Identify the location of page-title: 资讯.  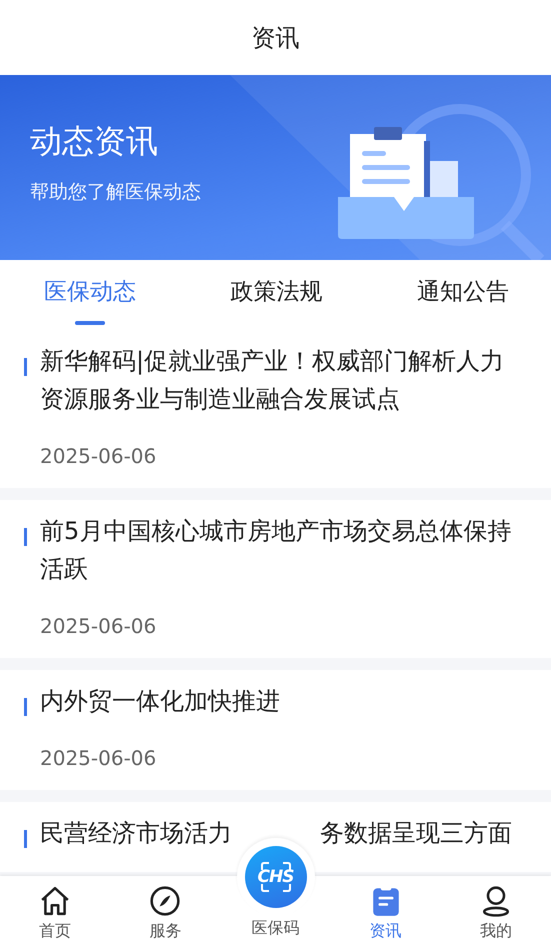
(276, 38).